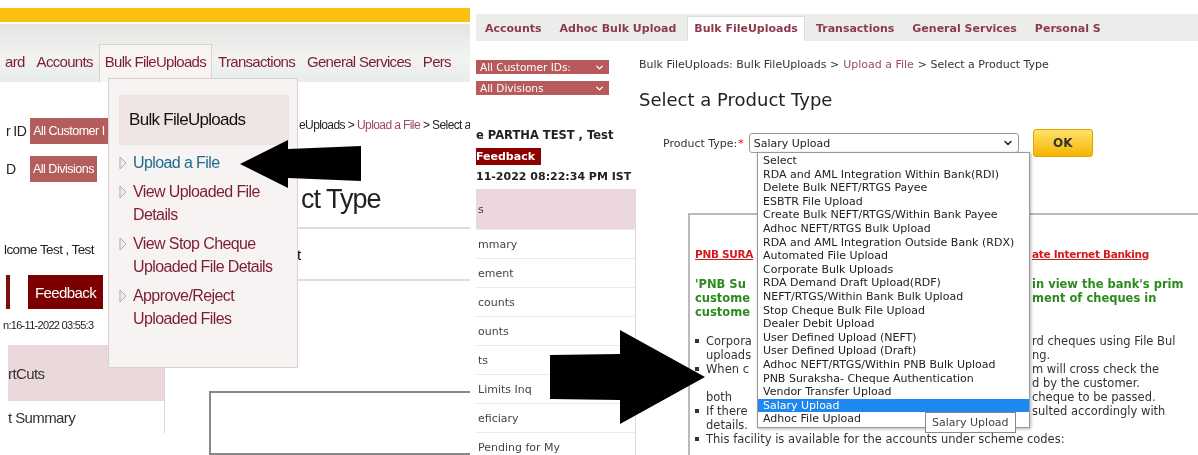 The image size is (1198, 455). Describe the element at coordinates (8, 292) in the screenshot. I see `cut-button` at that location.